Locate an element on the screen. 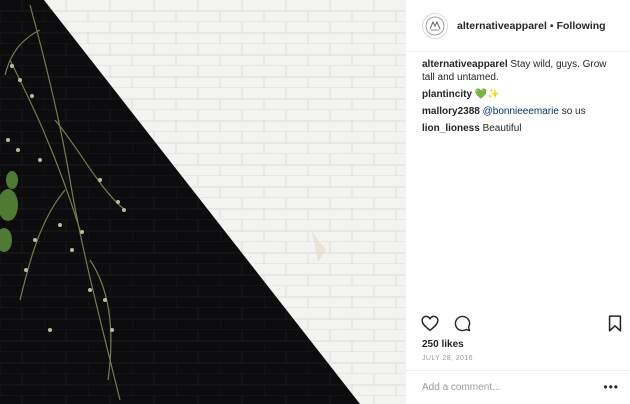 The width and height of the screenshot is (630, 404). comment-button is located at coordinates (462, 323).